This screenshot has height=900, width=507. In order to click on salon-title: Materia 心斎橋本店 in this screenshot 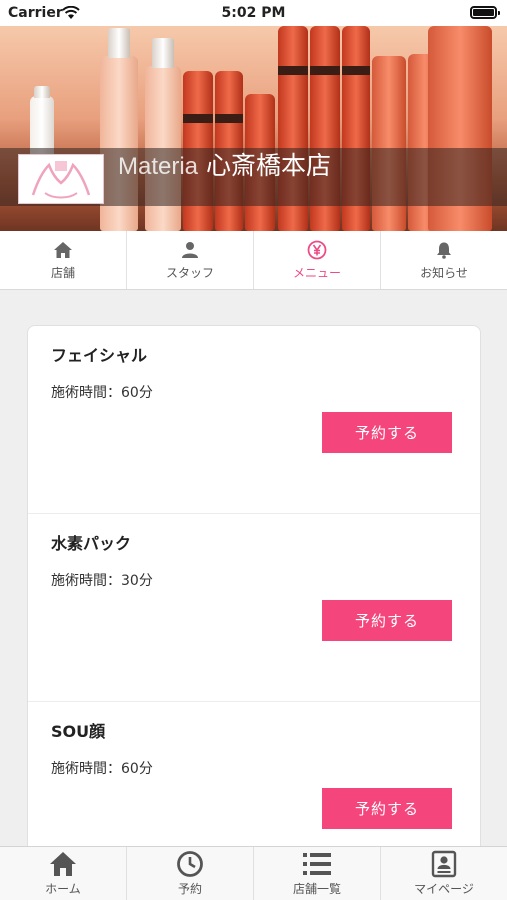, I will do `click(224, 164)`.